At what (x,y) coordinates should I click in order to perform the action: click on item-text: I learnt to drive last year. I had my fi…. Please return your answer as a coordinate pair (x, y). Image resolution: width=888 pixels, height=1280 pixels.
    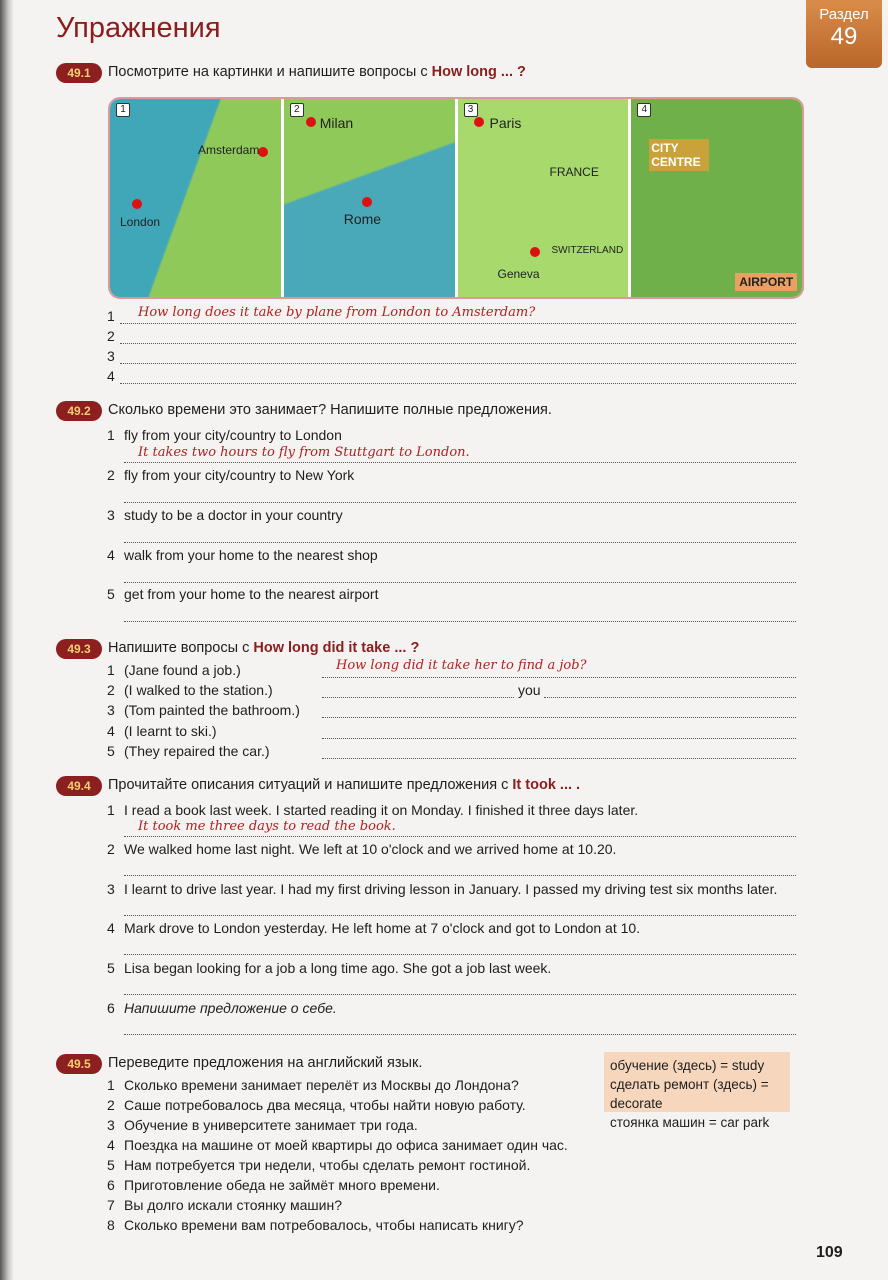
    Looking at the image, I should click on (451, 889).